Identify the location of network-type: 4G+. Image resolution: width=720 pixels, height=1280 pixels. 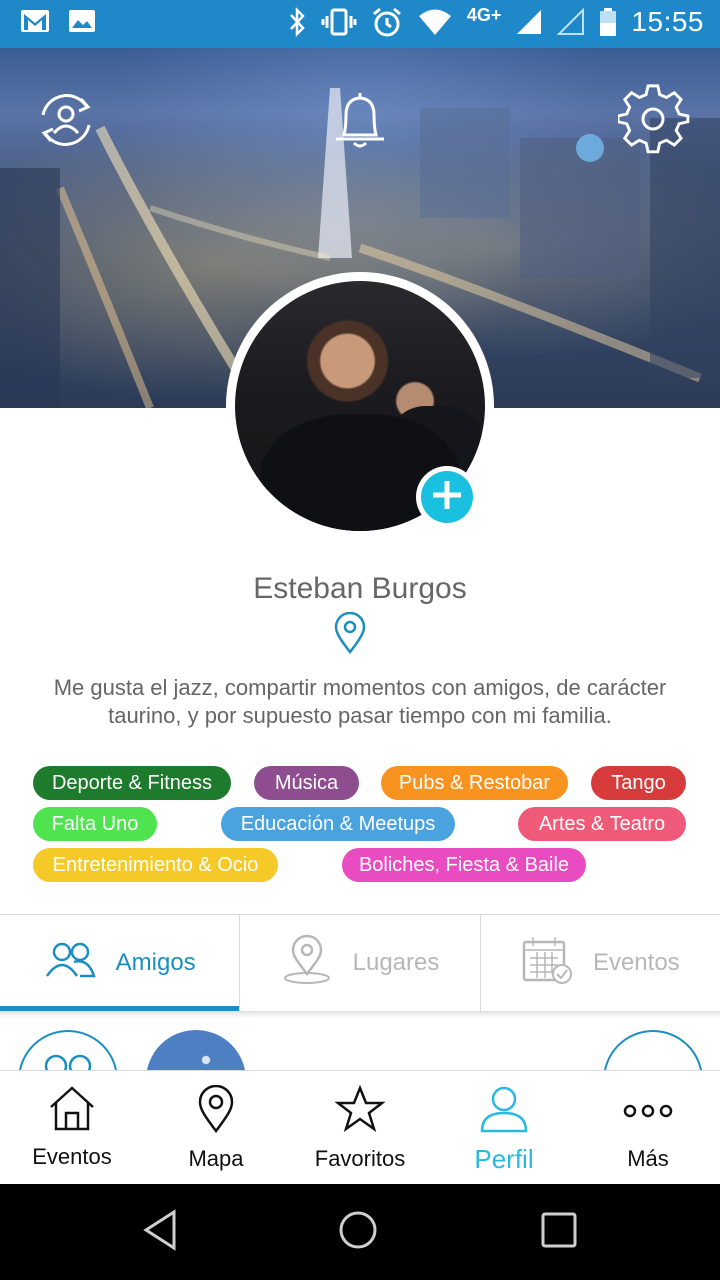
(484, 14).